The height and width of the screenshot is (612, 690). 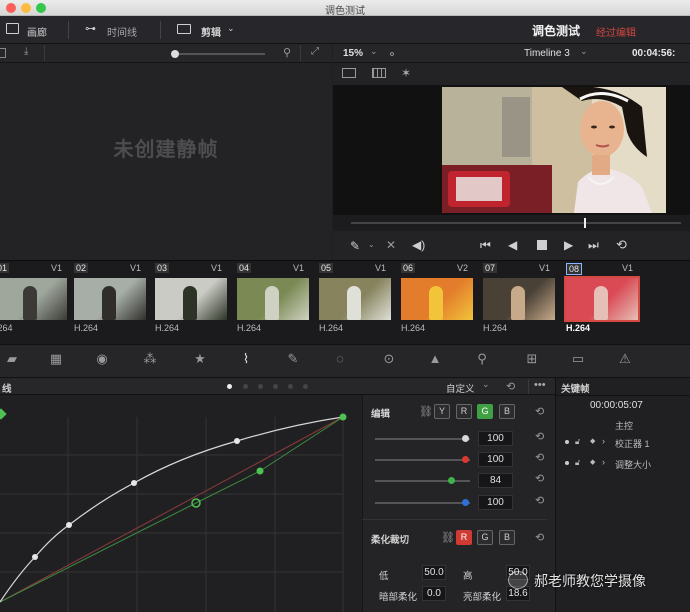 What do you see at coordinates (287, 52) in the screenshot?
I see `search-icon: ⚲` at bounding box center [287, 52].